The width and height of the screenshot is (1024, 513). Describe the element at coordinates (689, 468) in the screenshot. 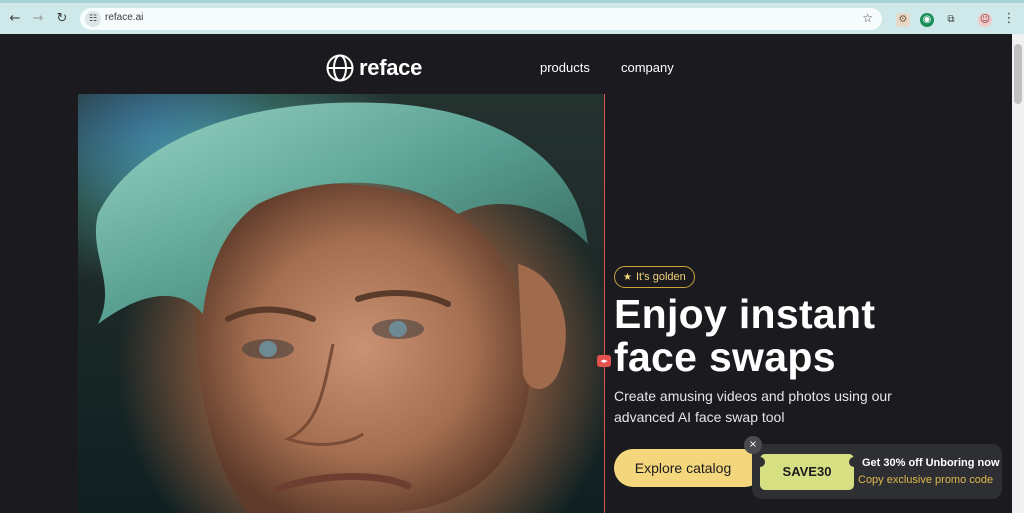

I see `explore-catalog-button: Explore catalog` at that location.